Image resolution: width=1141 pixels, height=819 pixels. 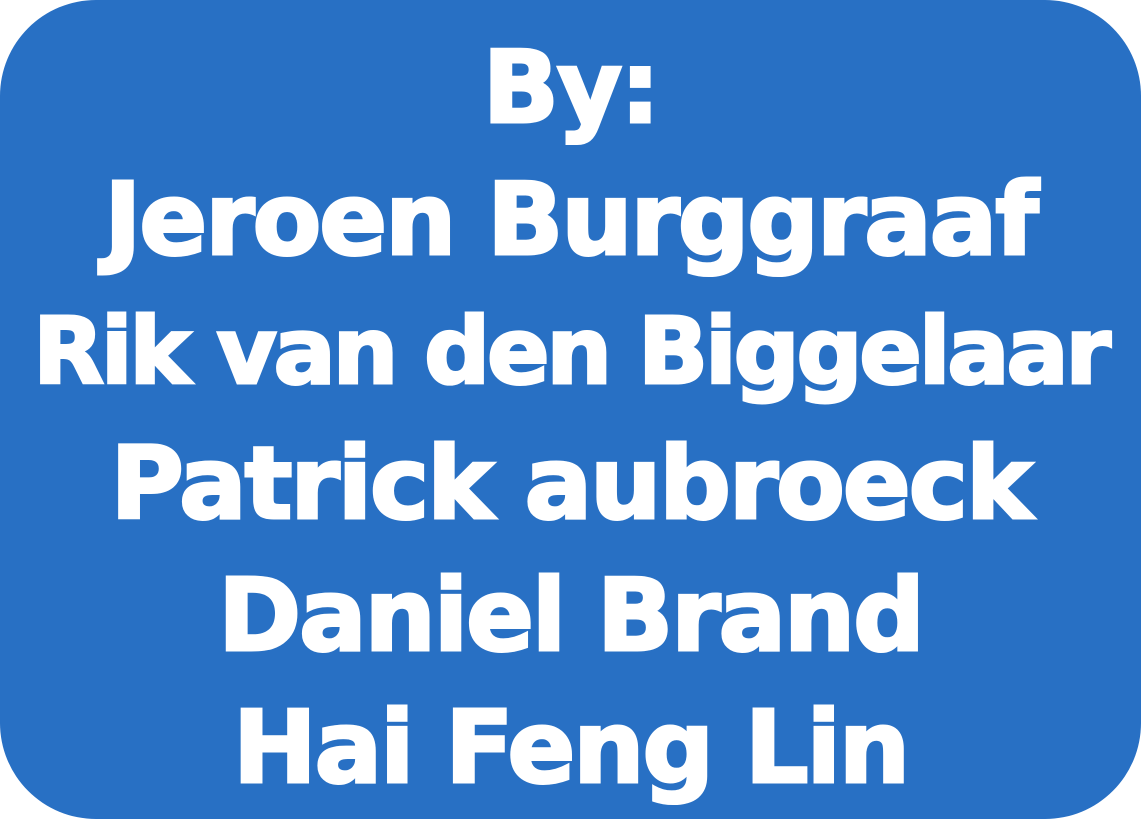 I want to click on credit-name: Rik van den Biggelaar, so click(x=572, y=352).